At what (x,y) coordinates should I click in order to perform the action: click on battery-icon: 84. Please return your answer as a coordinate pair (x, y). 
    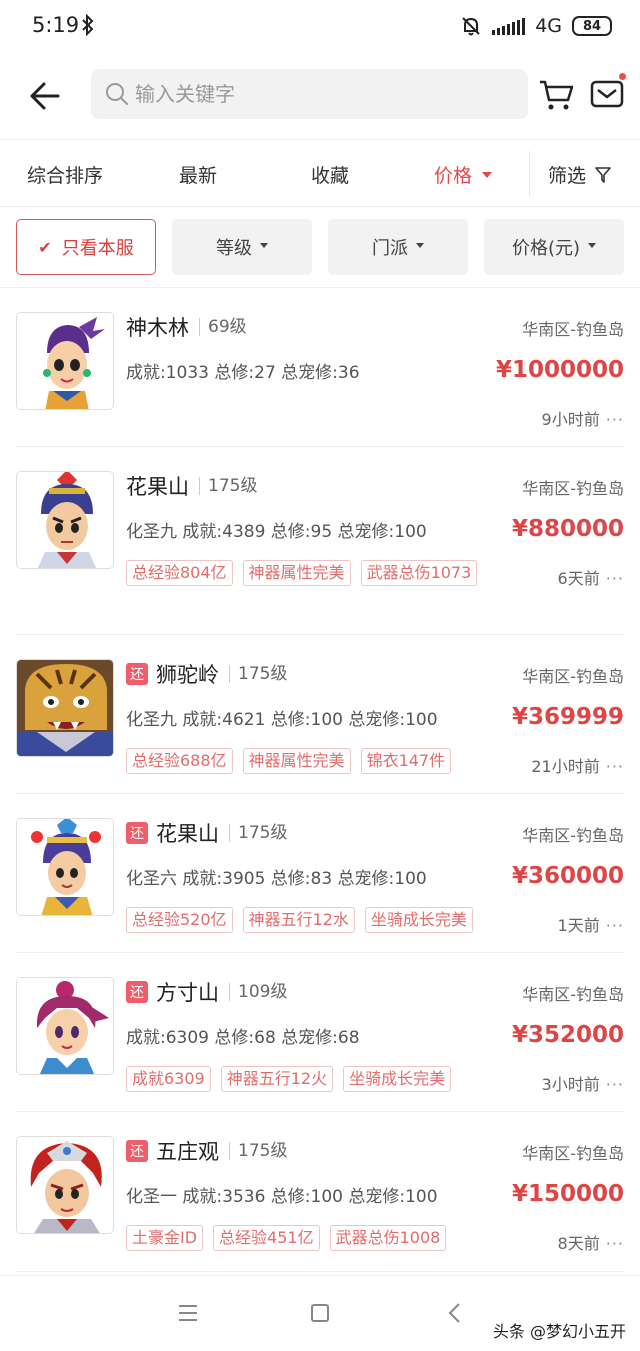
    Looking at the image, I should click on (592, 26).